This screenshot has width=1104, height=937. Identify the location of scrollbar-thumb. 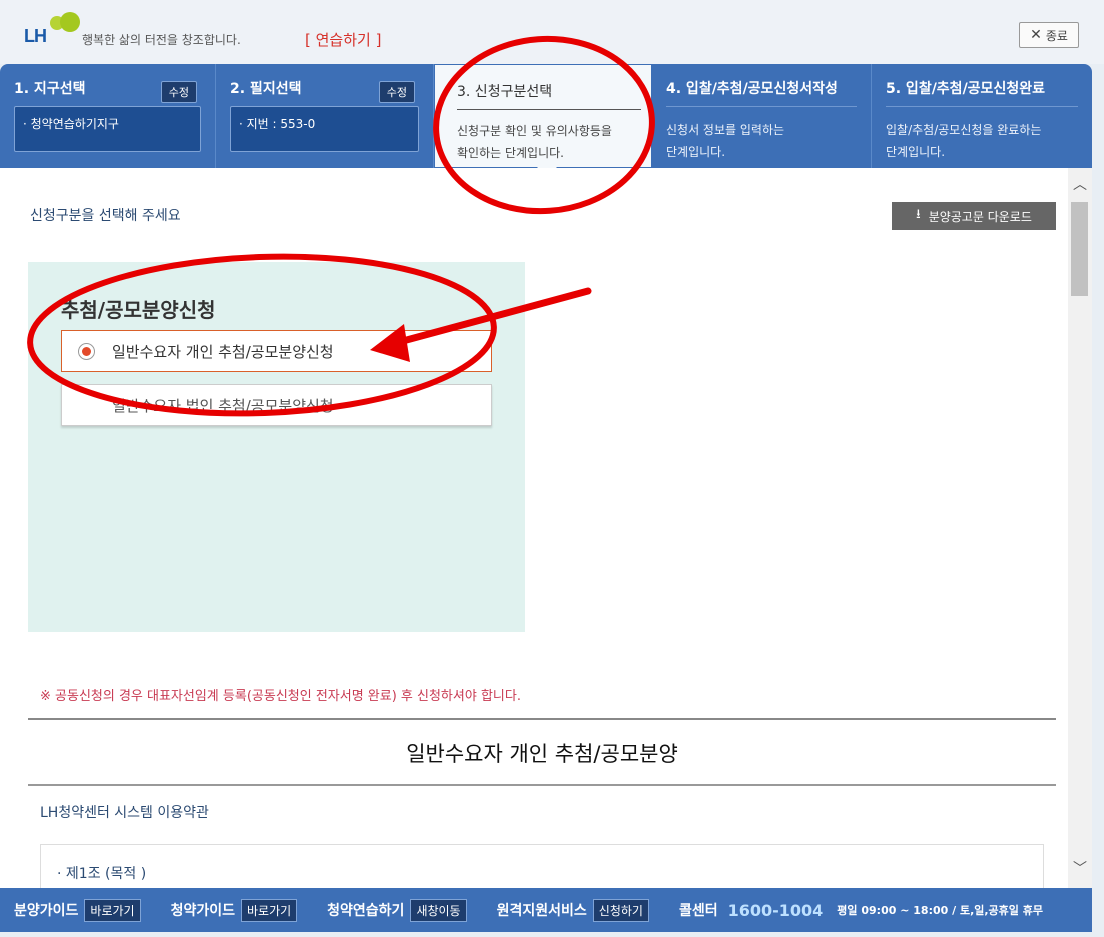
(1079, 249).